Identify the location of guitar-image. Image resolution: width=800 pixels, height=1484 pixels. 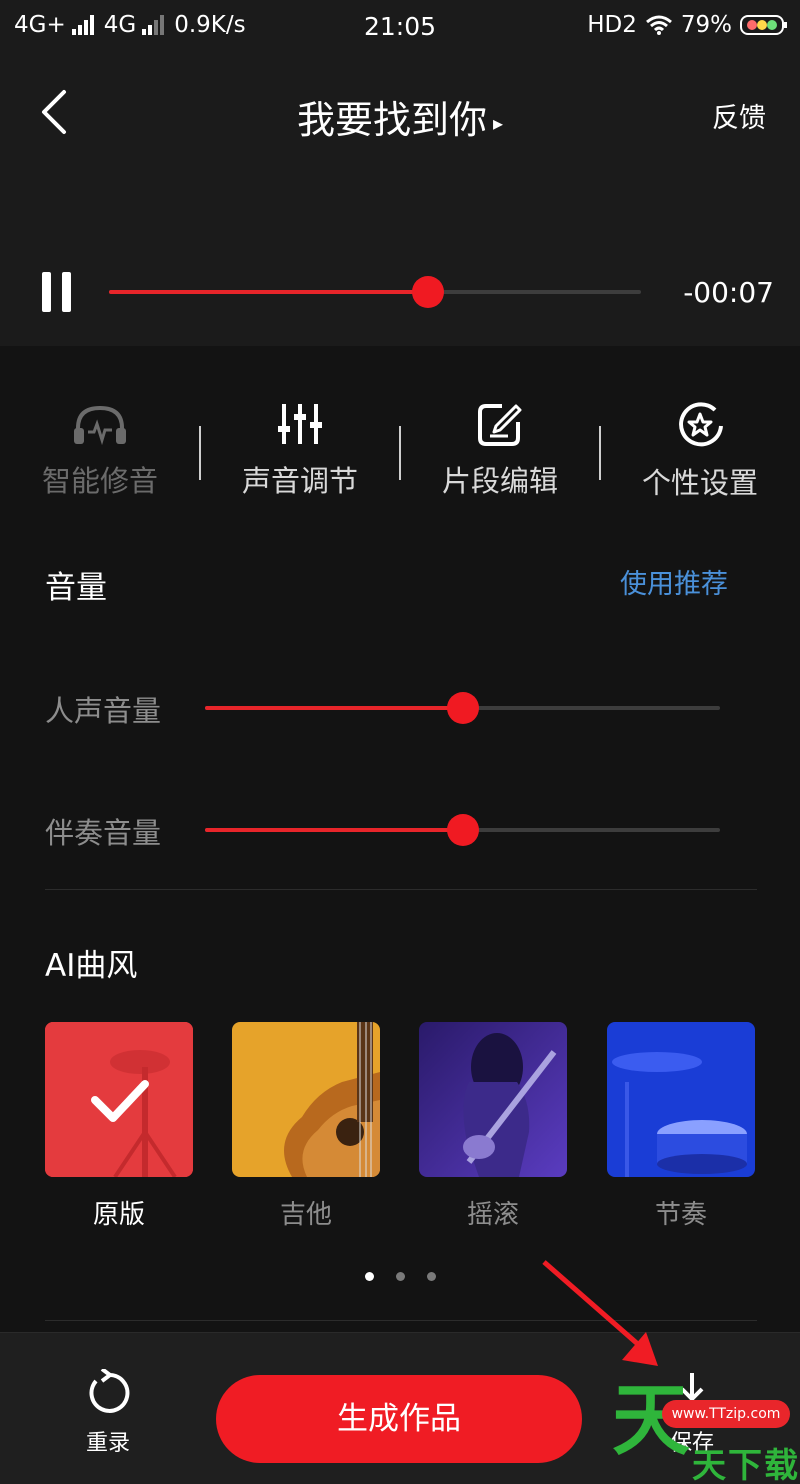
(306, 1099).